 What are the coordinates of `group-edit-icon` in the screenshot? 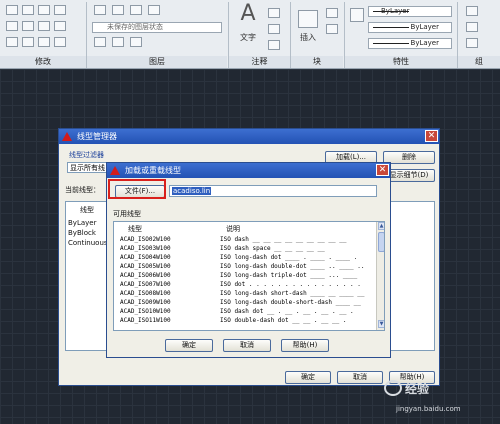 It's located at (472, 43).